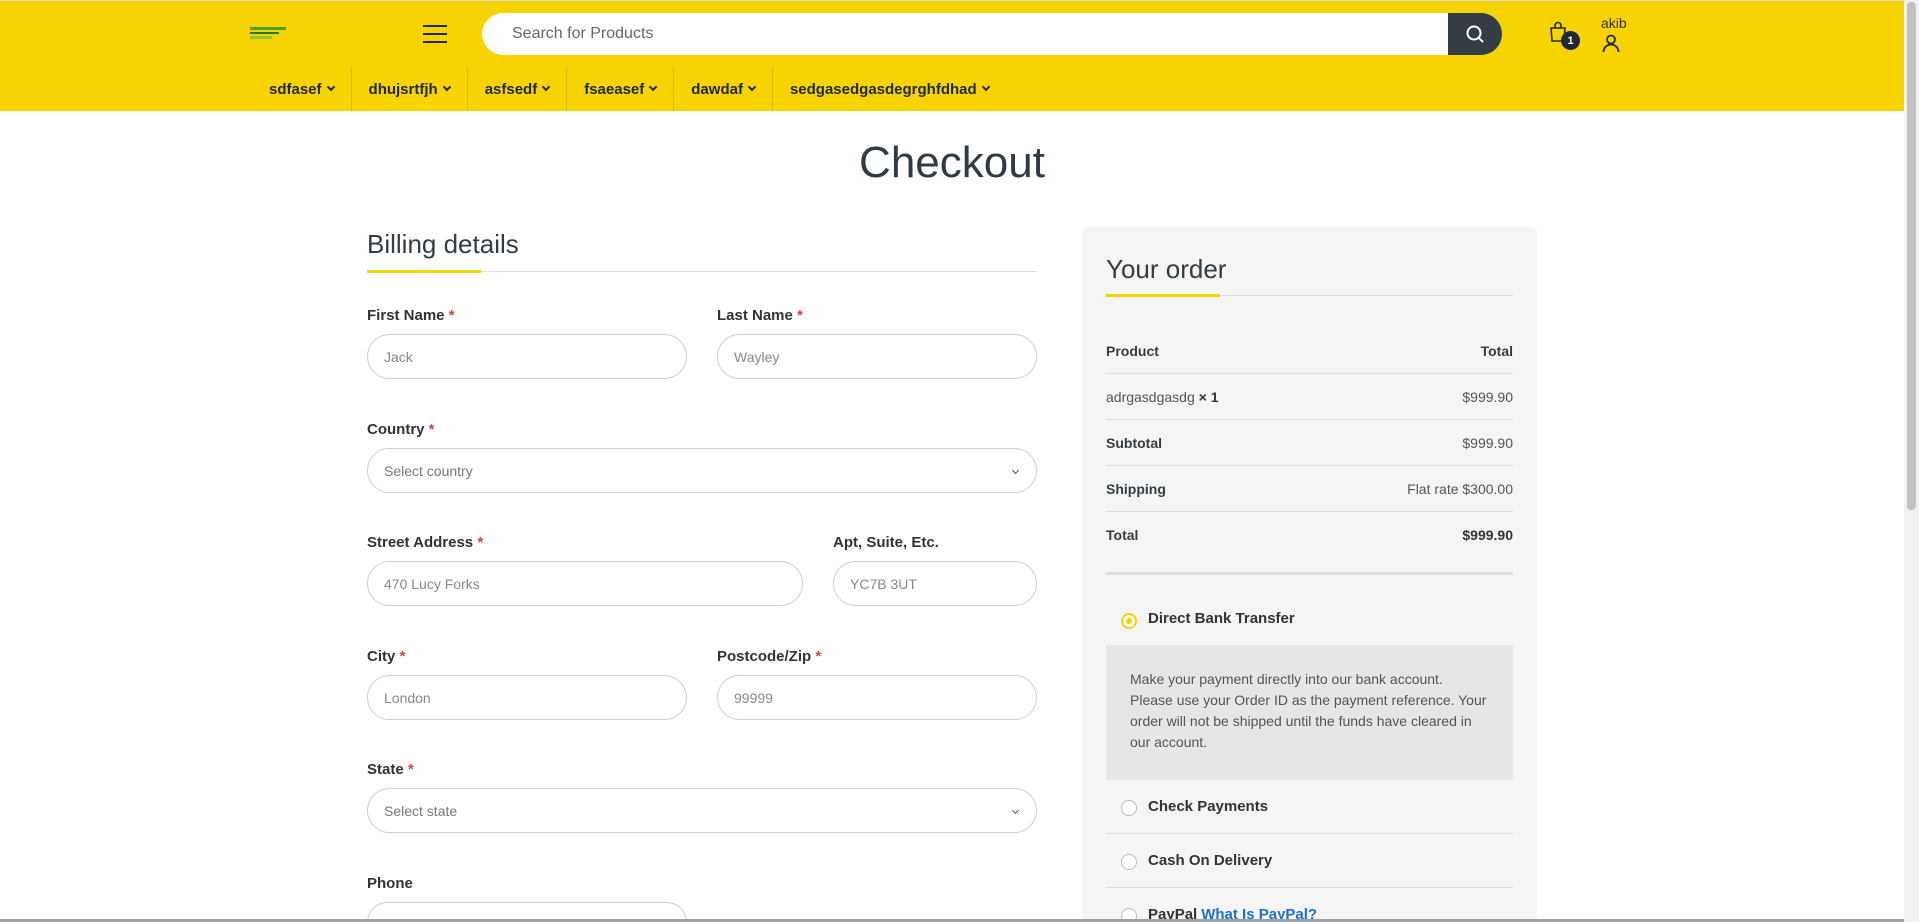 The image size is (1919, 922). Describe the element at coordinates (1460, 488) in the screenshot. I see `shipping-value: Flat rate $300.00` at that location.